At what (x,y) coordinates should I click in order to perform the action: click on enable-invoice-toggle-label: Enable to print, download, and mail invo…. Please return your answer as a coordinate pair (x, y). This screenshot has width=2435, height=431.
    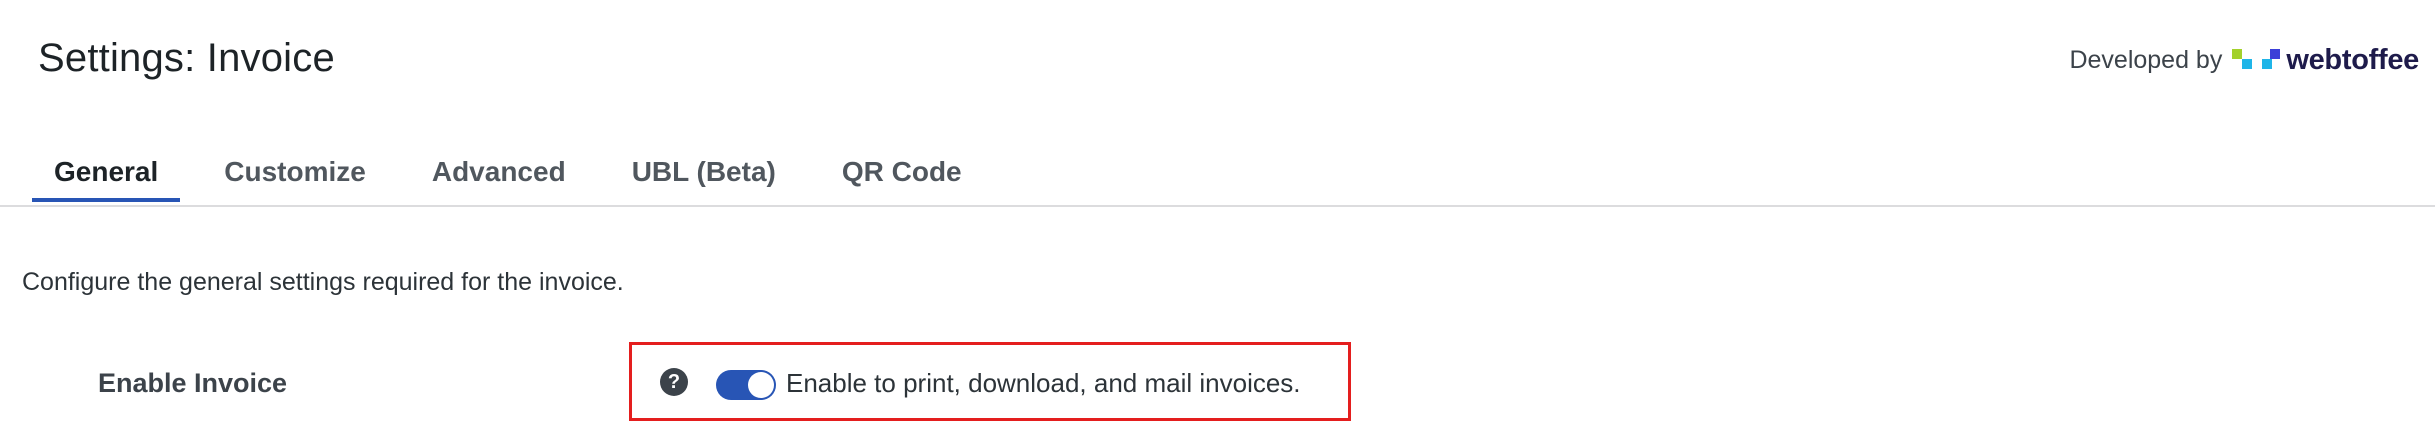
    Looking at the image, I should click on (1043, 383).